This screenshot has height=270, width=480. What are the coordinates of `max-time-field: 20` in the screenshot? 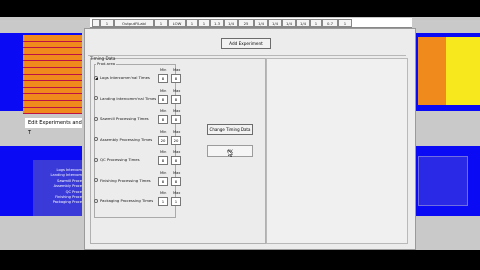 It's located at (176, 140).